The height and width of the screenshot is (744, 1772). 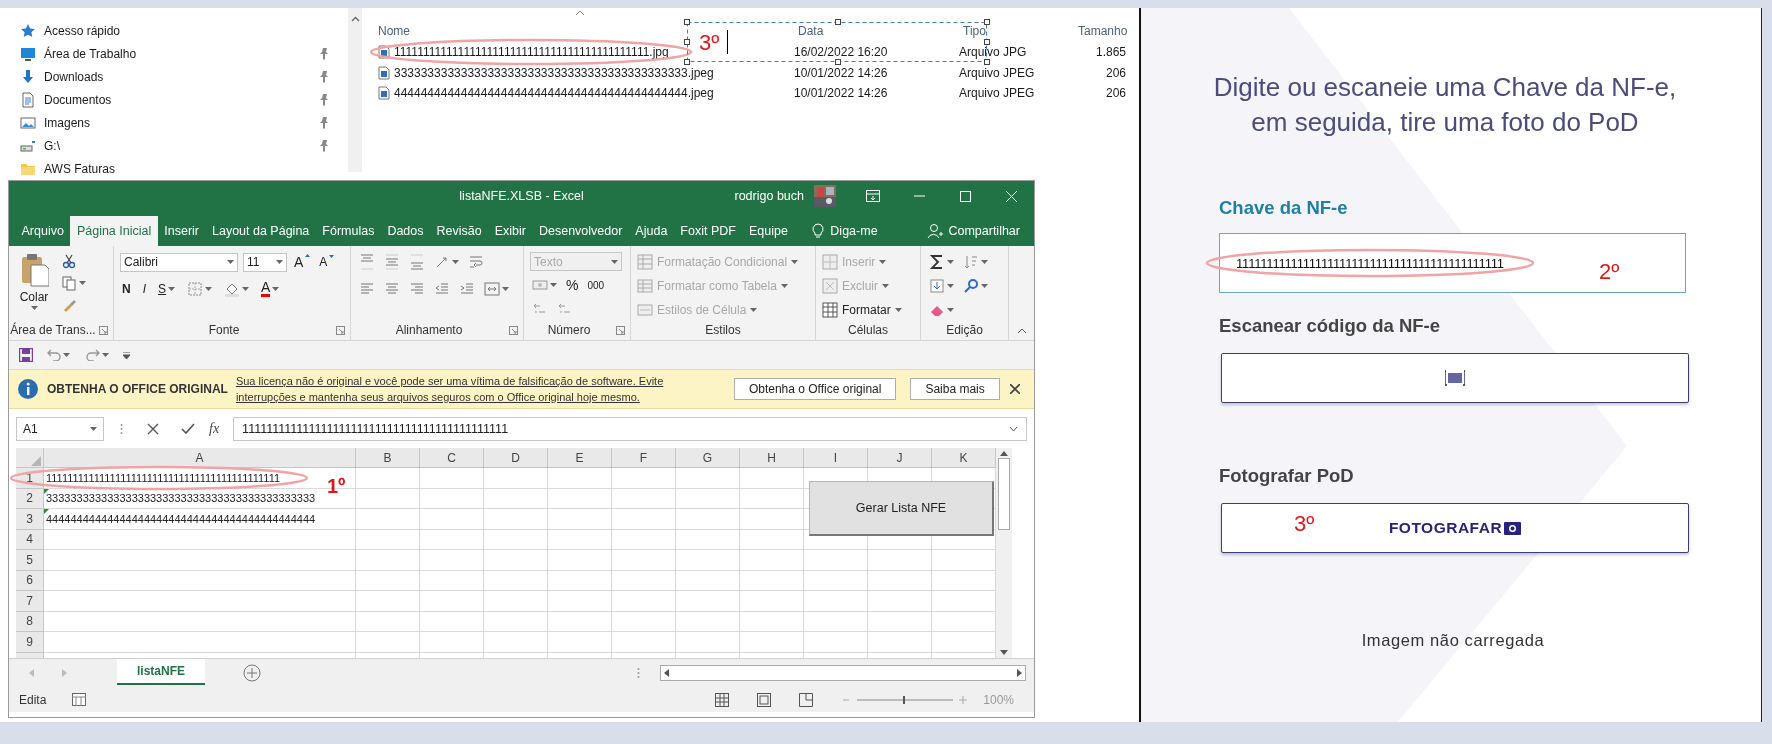 I want to click on file-name: 33333333333333333333333333333333333333333333.jpeg, so click(x=554, y=72).